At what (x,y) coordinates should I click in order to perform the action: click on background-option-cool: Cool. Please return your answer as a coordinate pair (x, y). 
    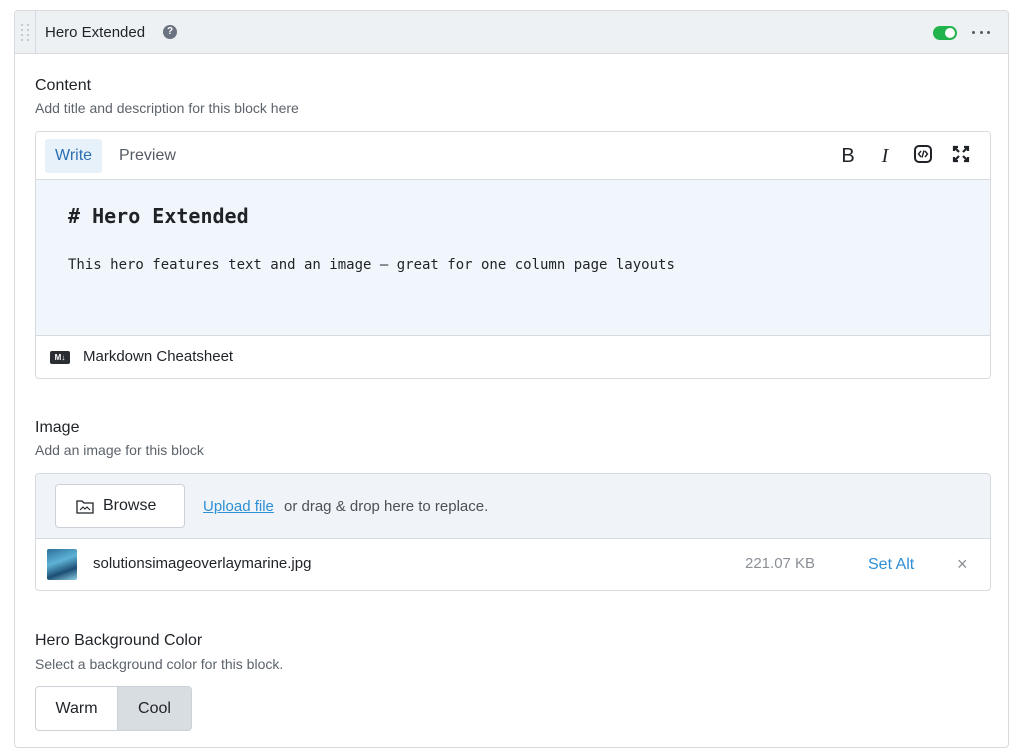
    Looking at the image, I should click on (154, 708).